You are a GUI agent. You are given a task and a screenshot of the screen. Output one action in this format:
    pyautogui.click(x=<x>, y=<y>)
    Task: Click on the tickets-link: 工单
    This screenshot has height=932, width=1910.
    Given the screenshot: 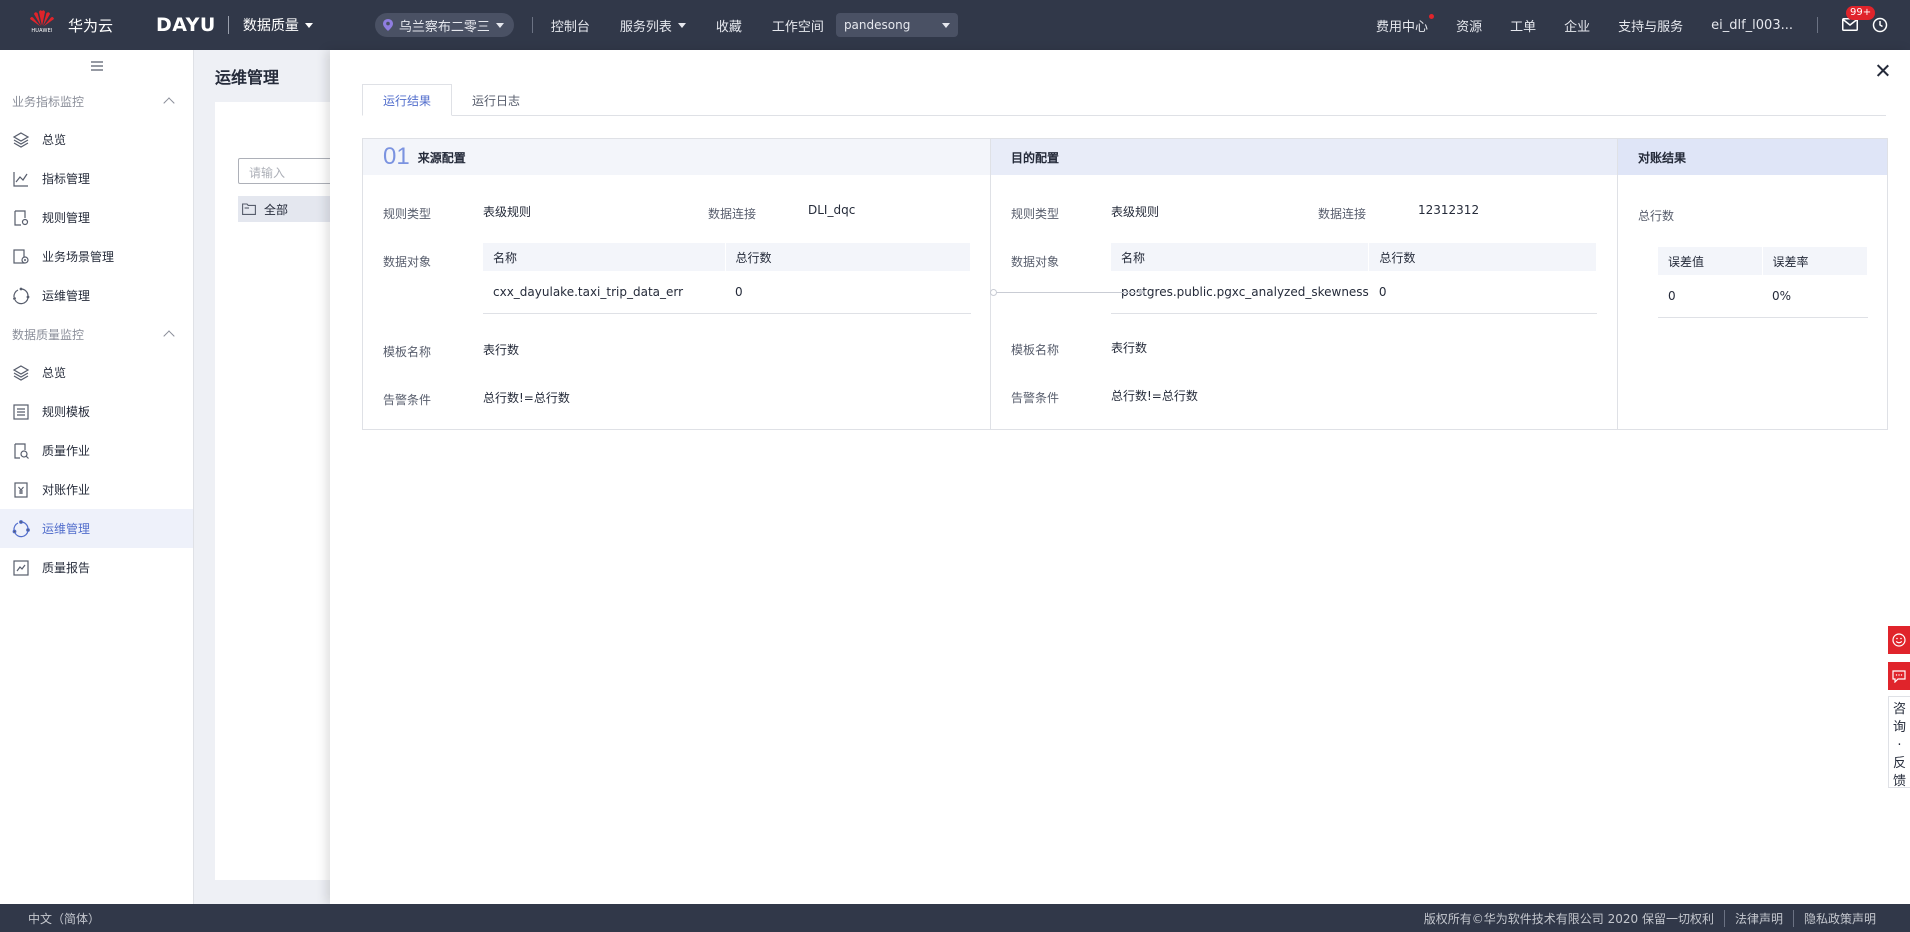 What is the action you would take?
    pyautogui.click(x=1523, y=25)
    